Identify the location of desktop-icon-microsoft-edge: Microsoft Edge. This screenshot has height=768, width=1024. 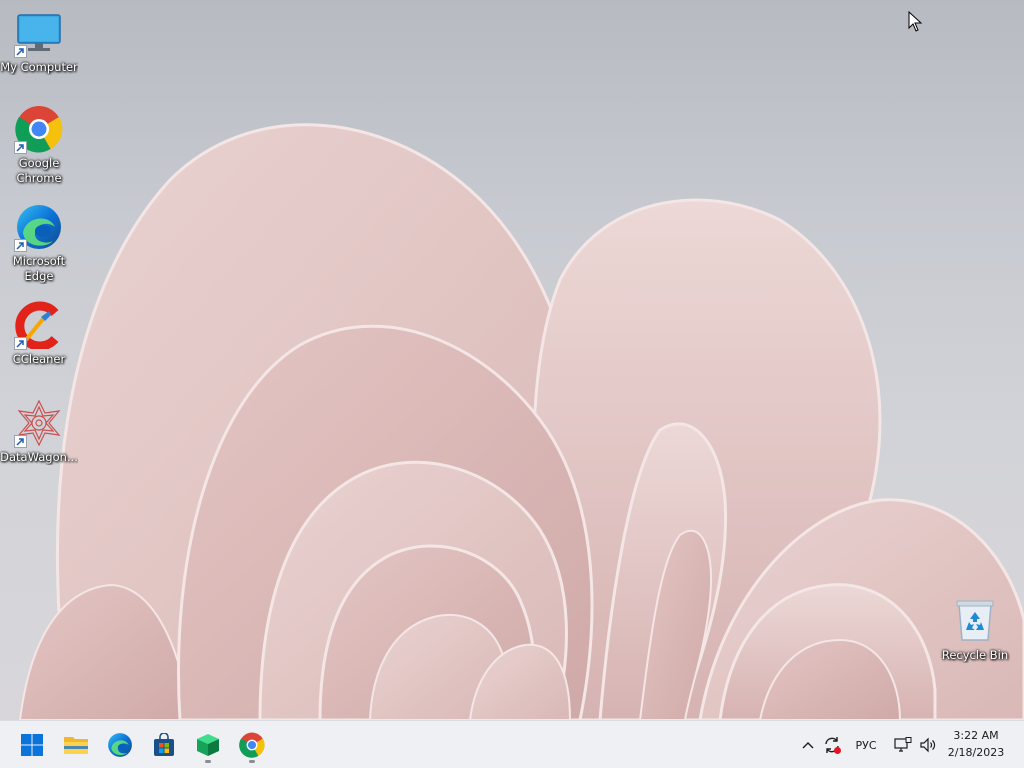
(39, 243).